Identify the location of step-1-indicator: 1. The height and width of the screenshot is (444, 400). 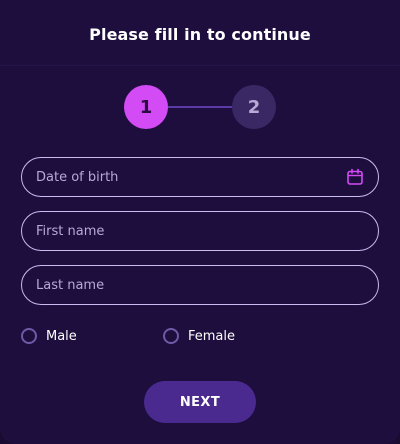
(146, 107).